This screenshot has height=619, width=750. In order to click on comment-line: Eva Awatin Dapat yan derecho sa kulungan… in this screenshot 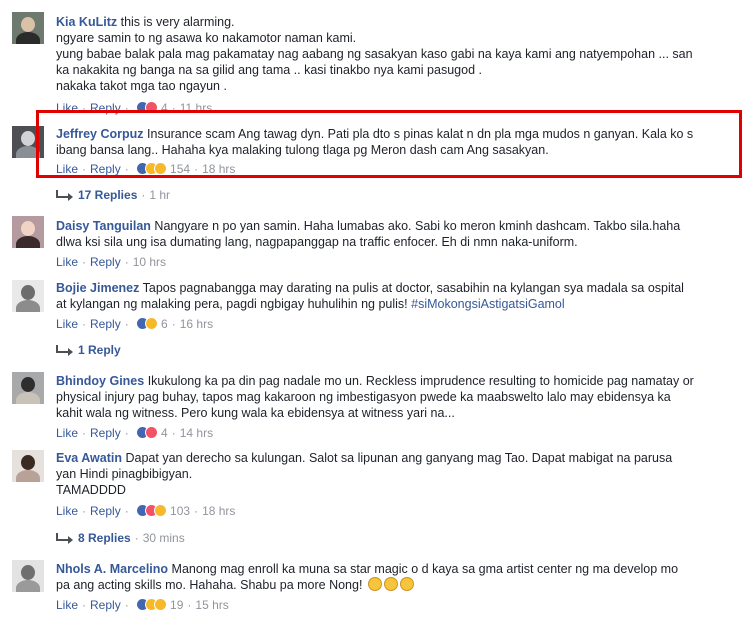, I will do `click(364, 458)`.